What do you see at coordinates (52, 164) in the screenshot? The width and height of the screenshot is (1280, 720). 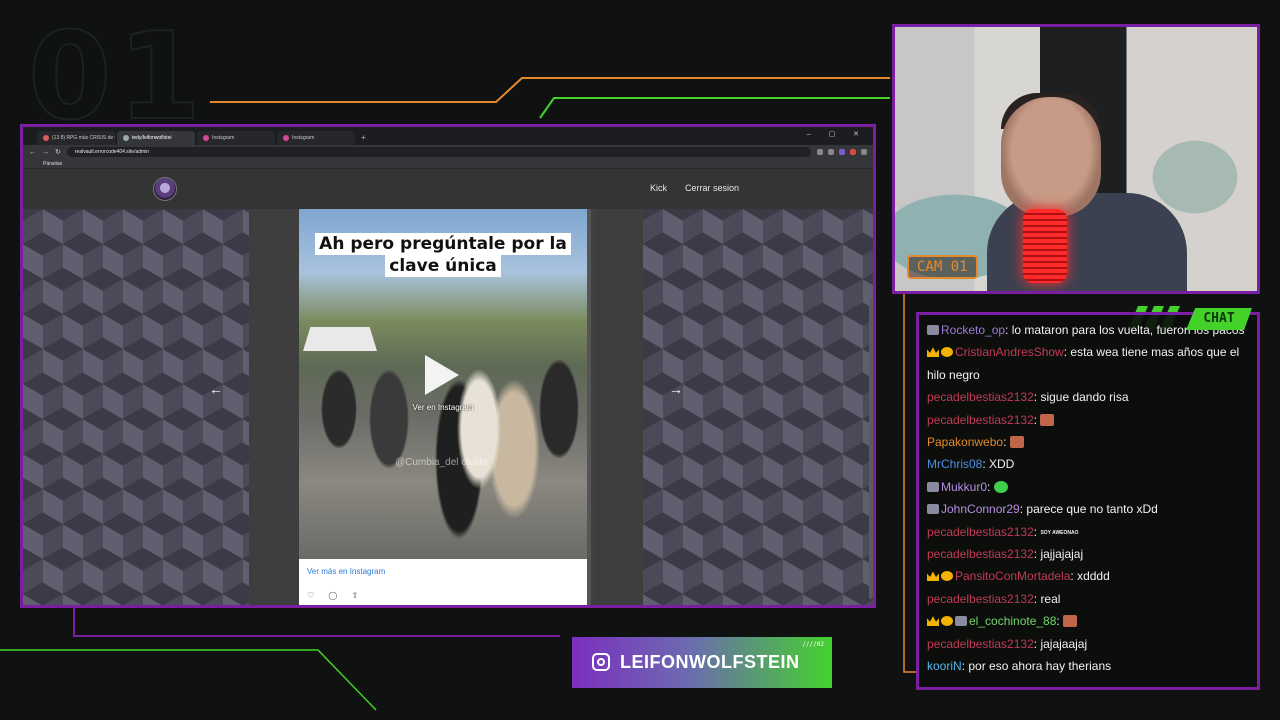 I see `bookmark-item: Pánsitas` at bounding box center [52, 164].